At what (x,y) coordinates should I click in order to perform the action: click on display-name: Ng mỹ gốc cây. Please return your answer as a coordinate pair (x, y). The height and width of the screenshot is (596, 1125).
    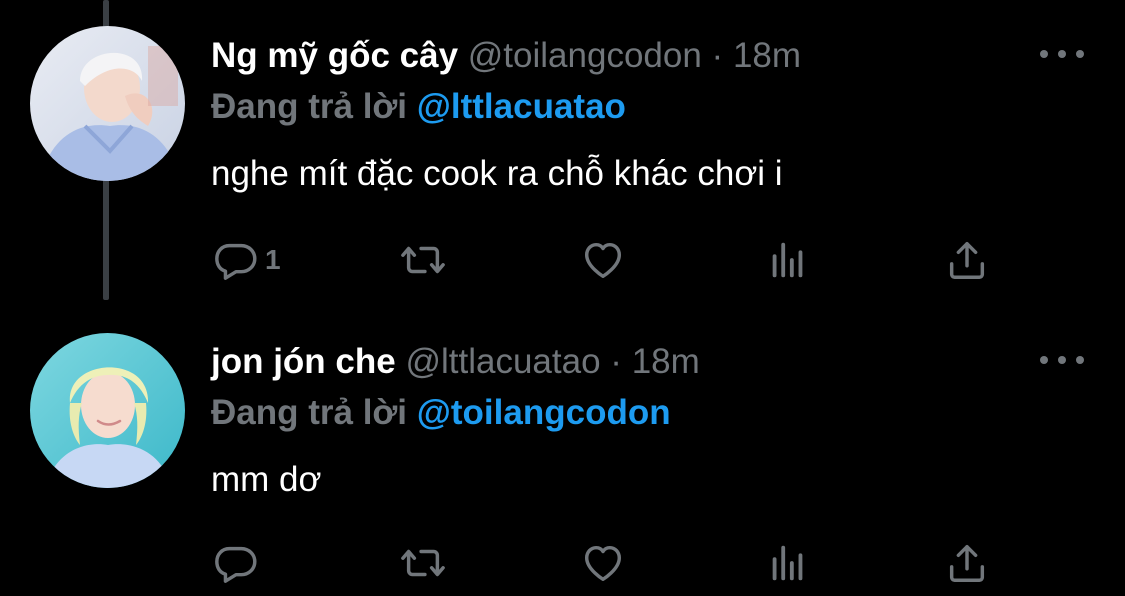
    Looking at the image, I should click on (334, 55).